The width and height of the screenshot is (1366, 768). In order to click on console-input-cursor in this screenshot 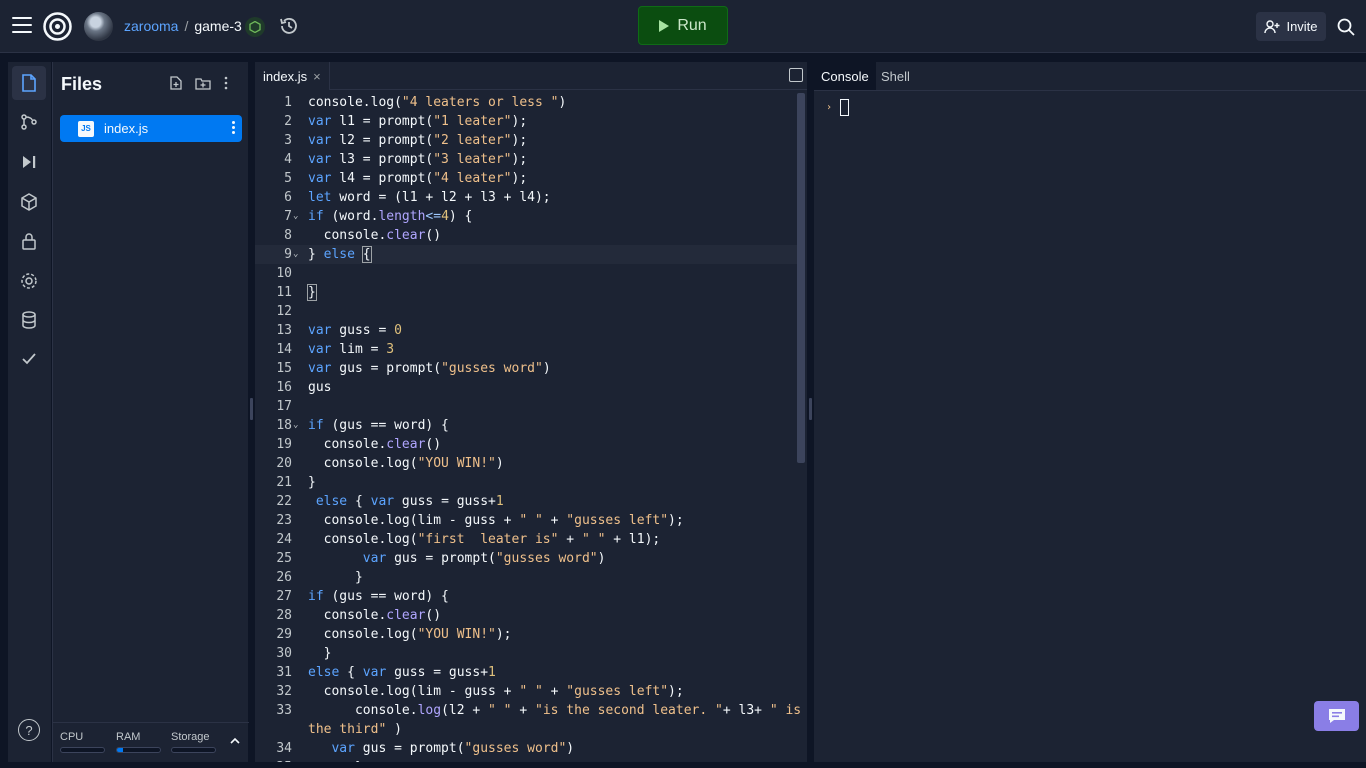, I will do `click(844, 107)`.